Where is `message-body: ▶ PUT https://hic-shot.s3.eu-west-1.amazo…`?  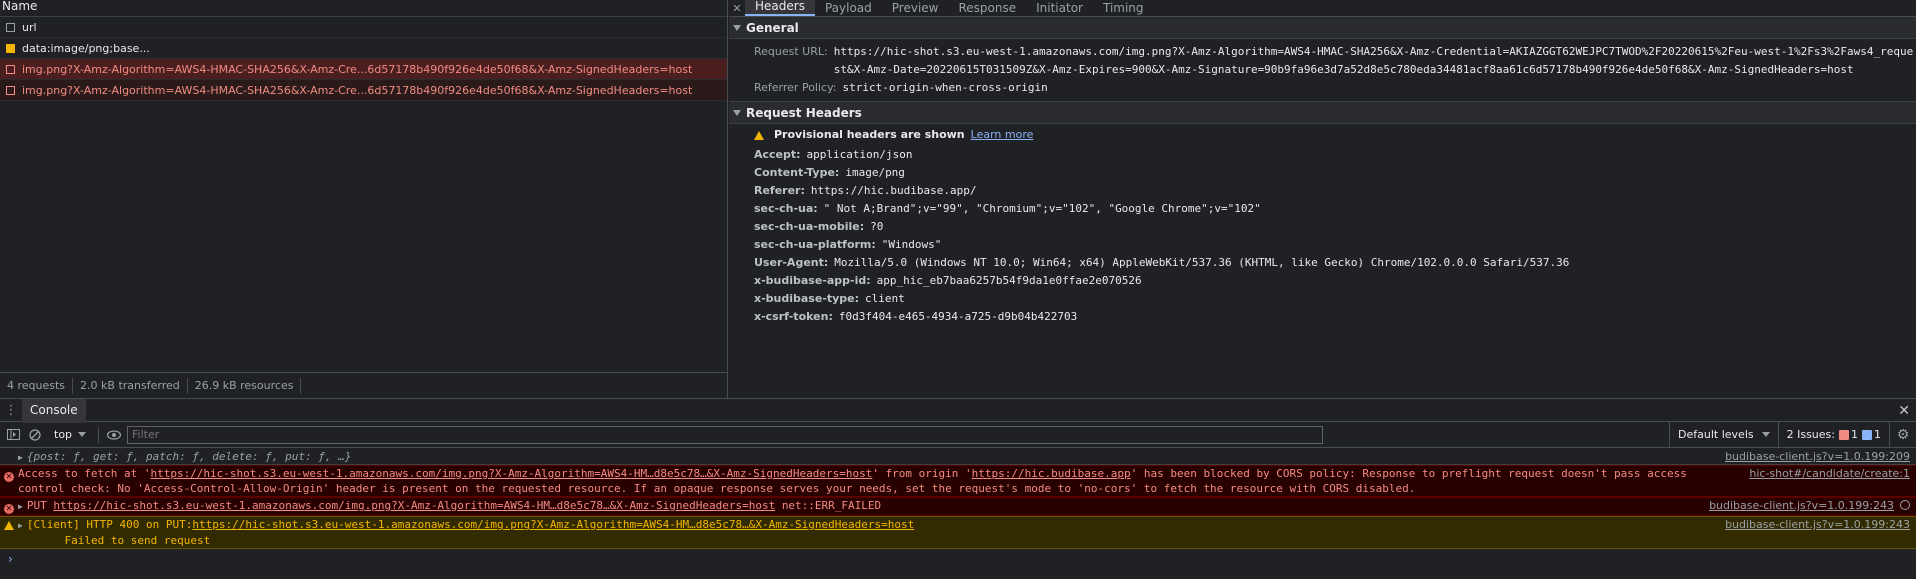 message-body: ▶ PUT https://hic-shot.s3.eu-west-1.amazo… is located at coordinates (858, 506).